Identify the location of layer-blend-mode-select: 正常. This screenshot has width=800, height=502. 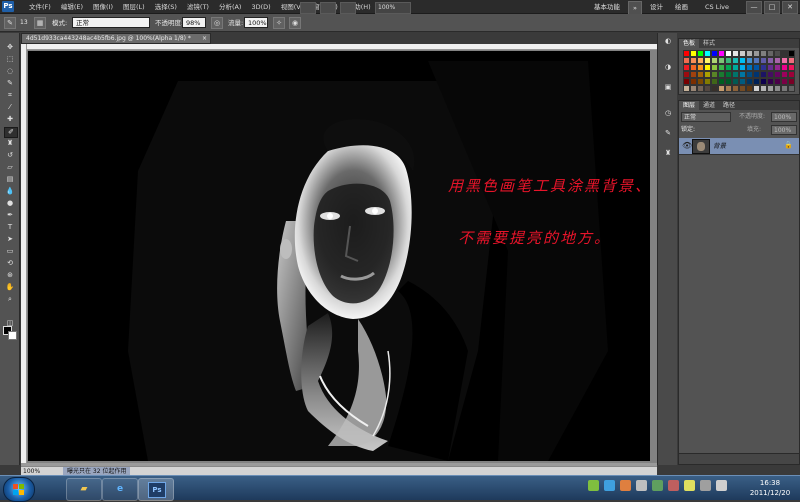
(706, 117).